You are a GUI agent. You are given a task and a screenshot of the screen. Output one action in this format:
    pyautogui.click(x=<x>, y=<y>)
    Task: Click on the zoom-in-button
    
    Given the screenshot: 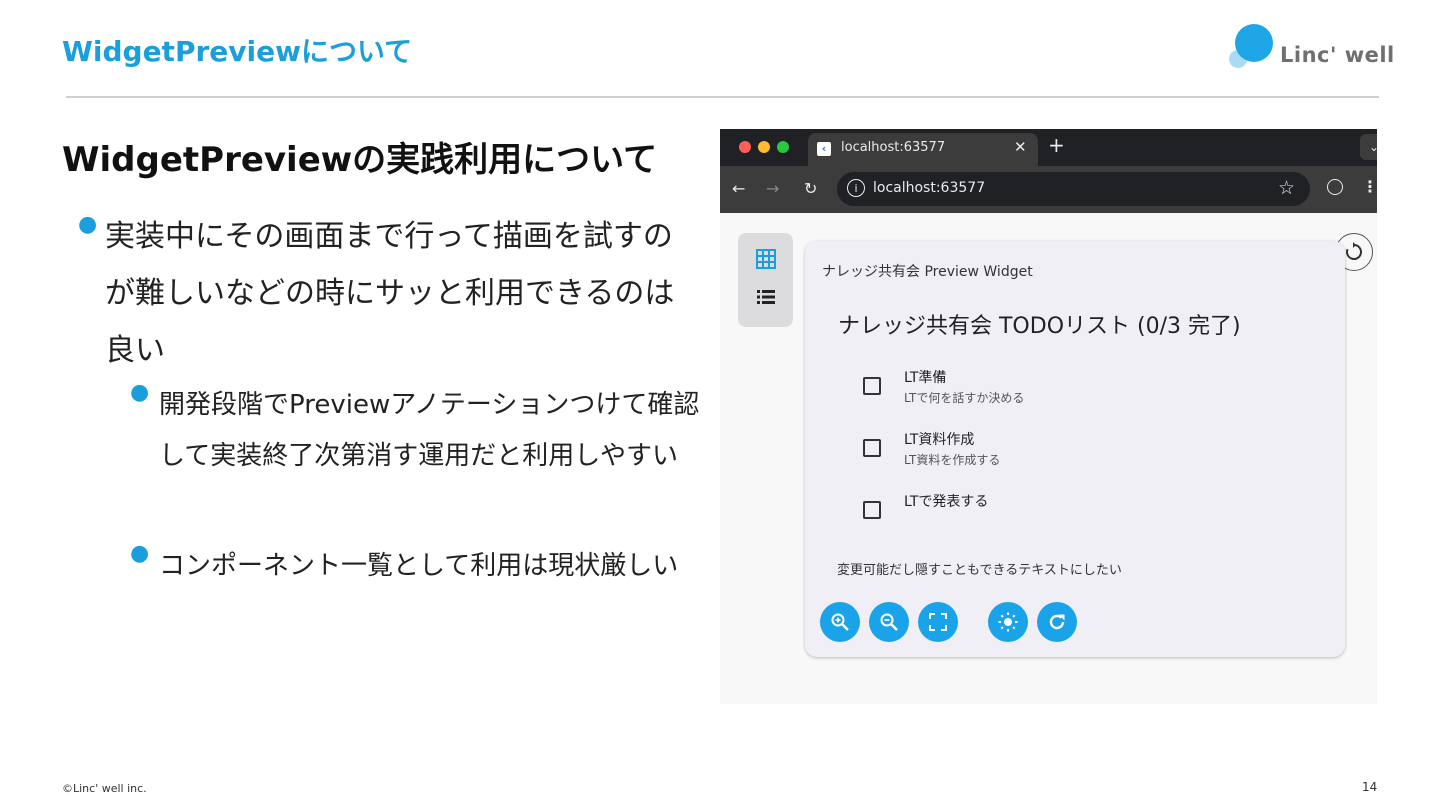 What is the action you would take?
    pyautogui.click(x=840, y=622)
    